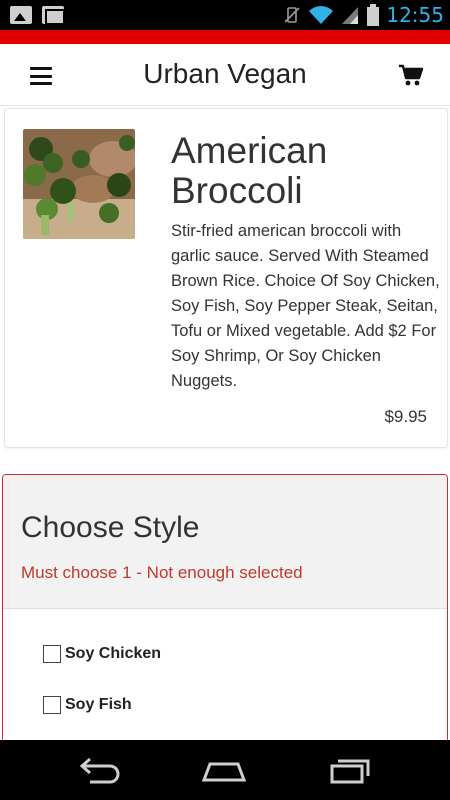 This screenshot has height=800, width=450. What do you see at coordinates (110, 527) in the screenshot?
I see `section-title: Choose Style` at bounding box center [110, 527].